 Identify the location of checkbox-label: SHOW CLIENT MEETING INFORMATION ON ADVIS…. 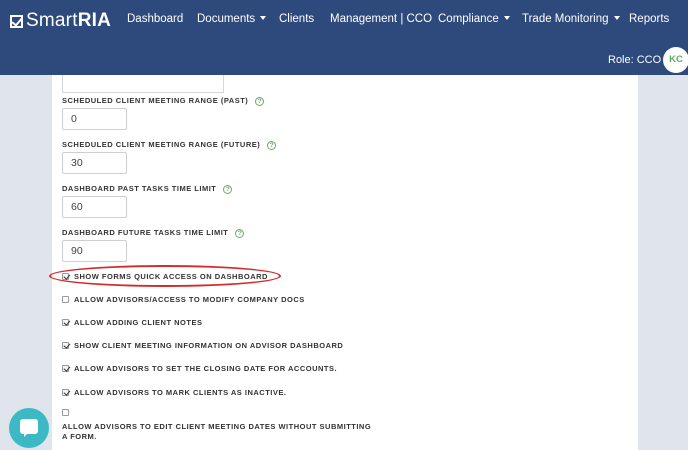
(209, 345).